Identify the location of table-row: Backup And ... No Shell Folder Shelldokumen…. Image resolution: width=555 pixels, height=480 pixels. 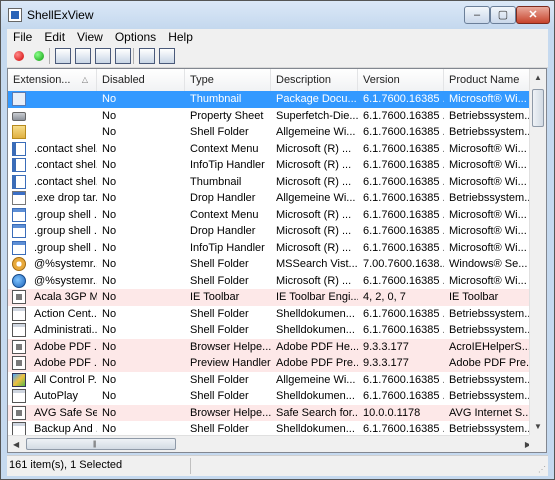
(272, 428).